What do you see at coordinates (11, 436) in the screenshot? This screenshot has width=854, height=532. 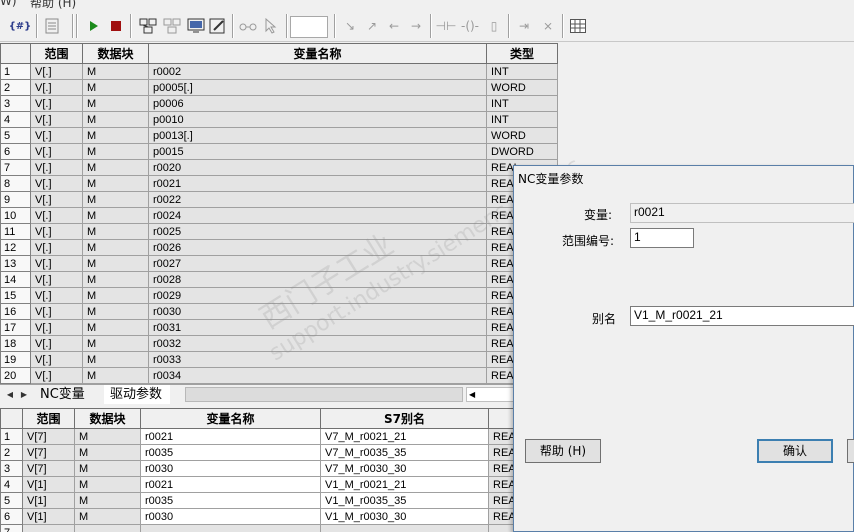 I see `row-number: 1` at bounding box center [11, 436].